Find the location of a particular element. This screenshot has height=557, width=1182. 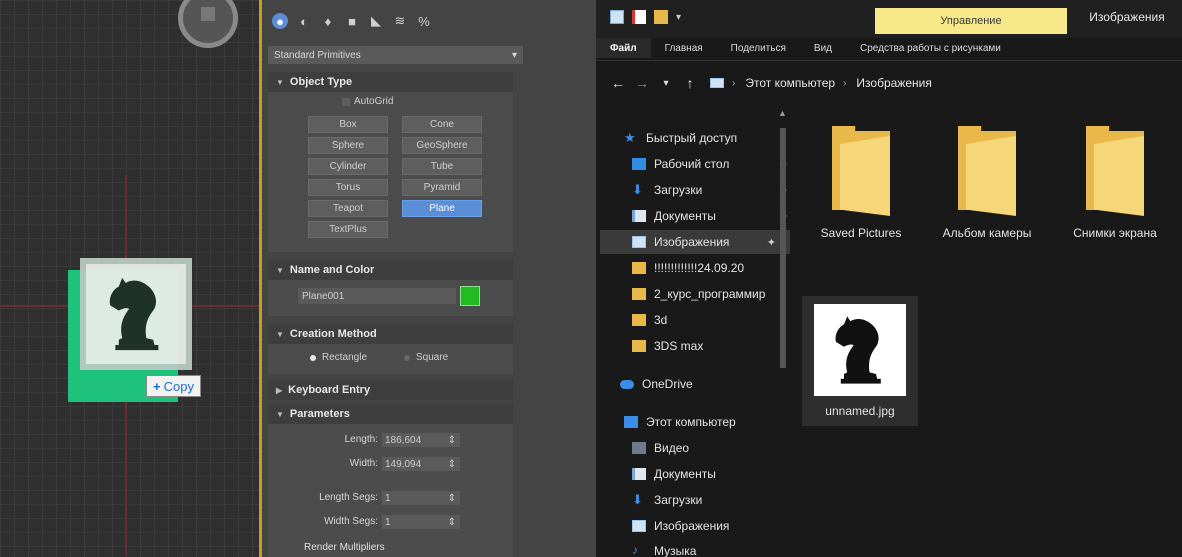

tube-button: Tube is located at coordinates (442, 166).